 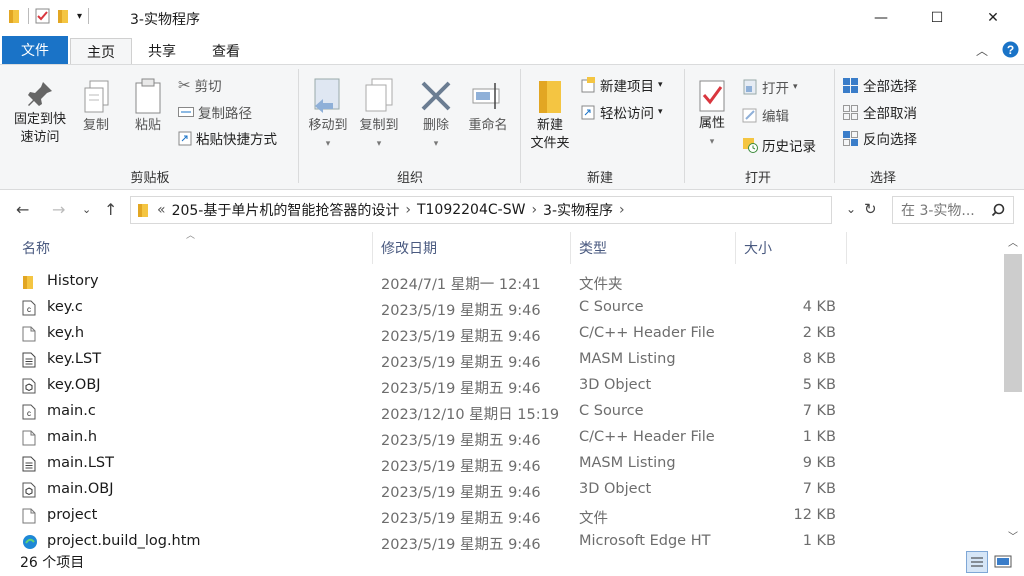 I want to click on open-button: 打开 ▾, so click(x=770, y=87).